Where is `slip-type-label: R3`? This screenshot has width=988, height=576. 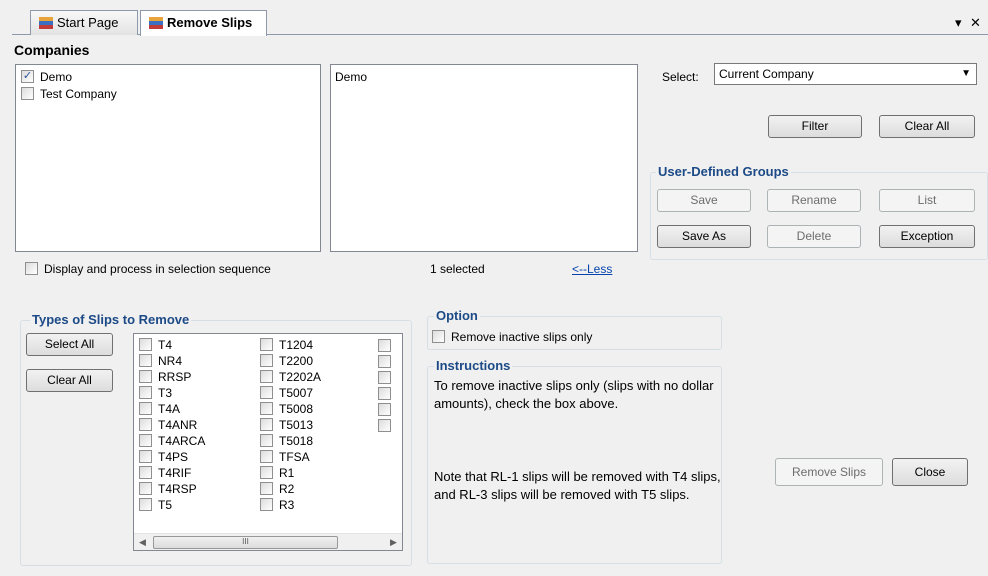
slip-type-label: R3 is located at coordinates (287, 505).